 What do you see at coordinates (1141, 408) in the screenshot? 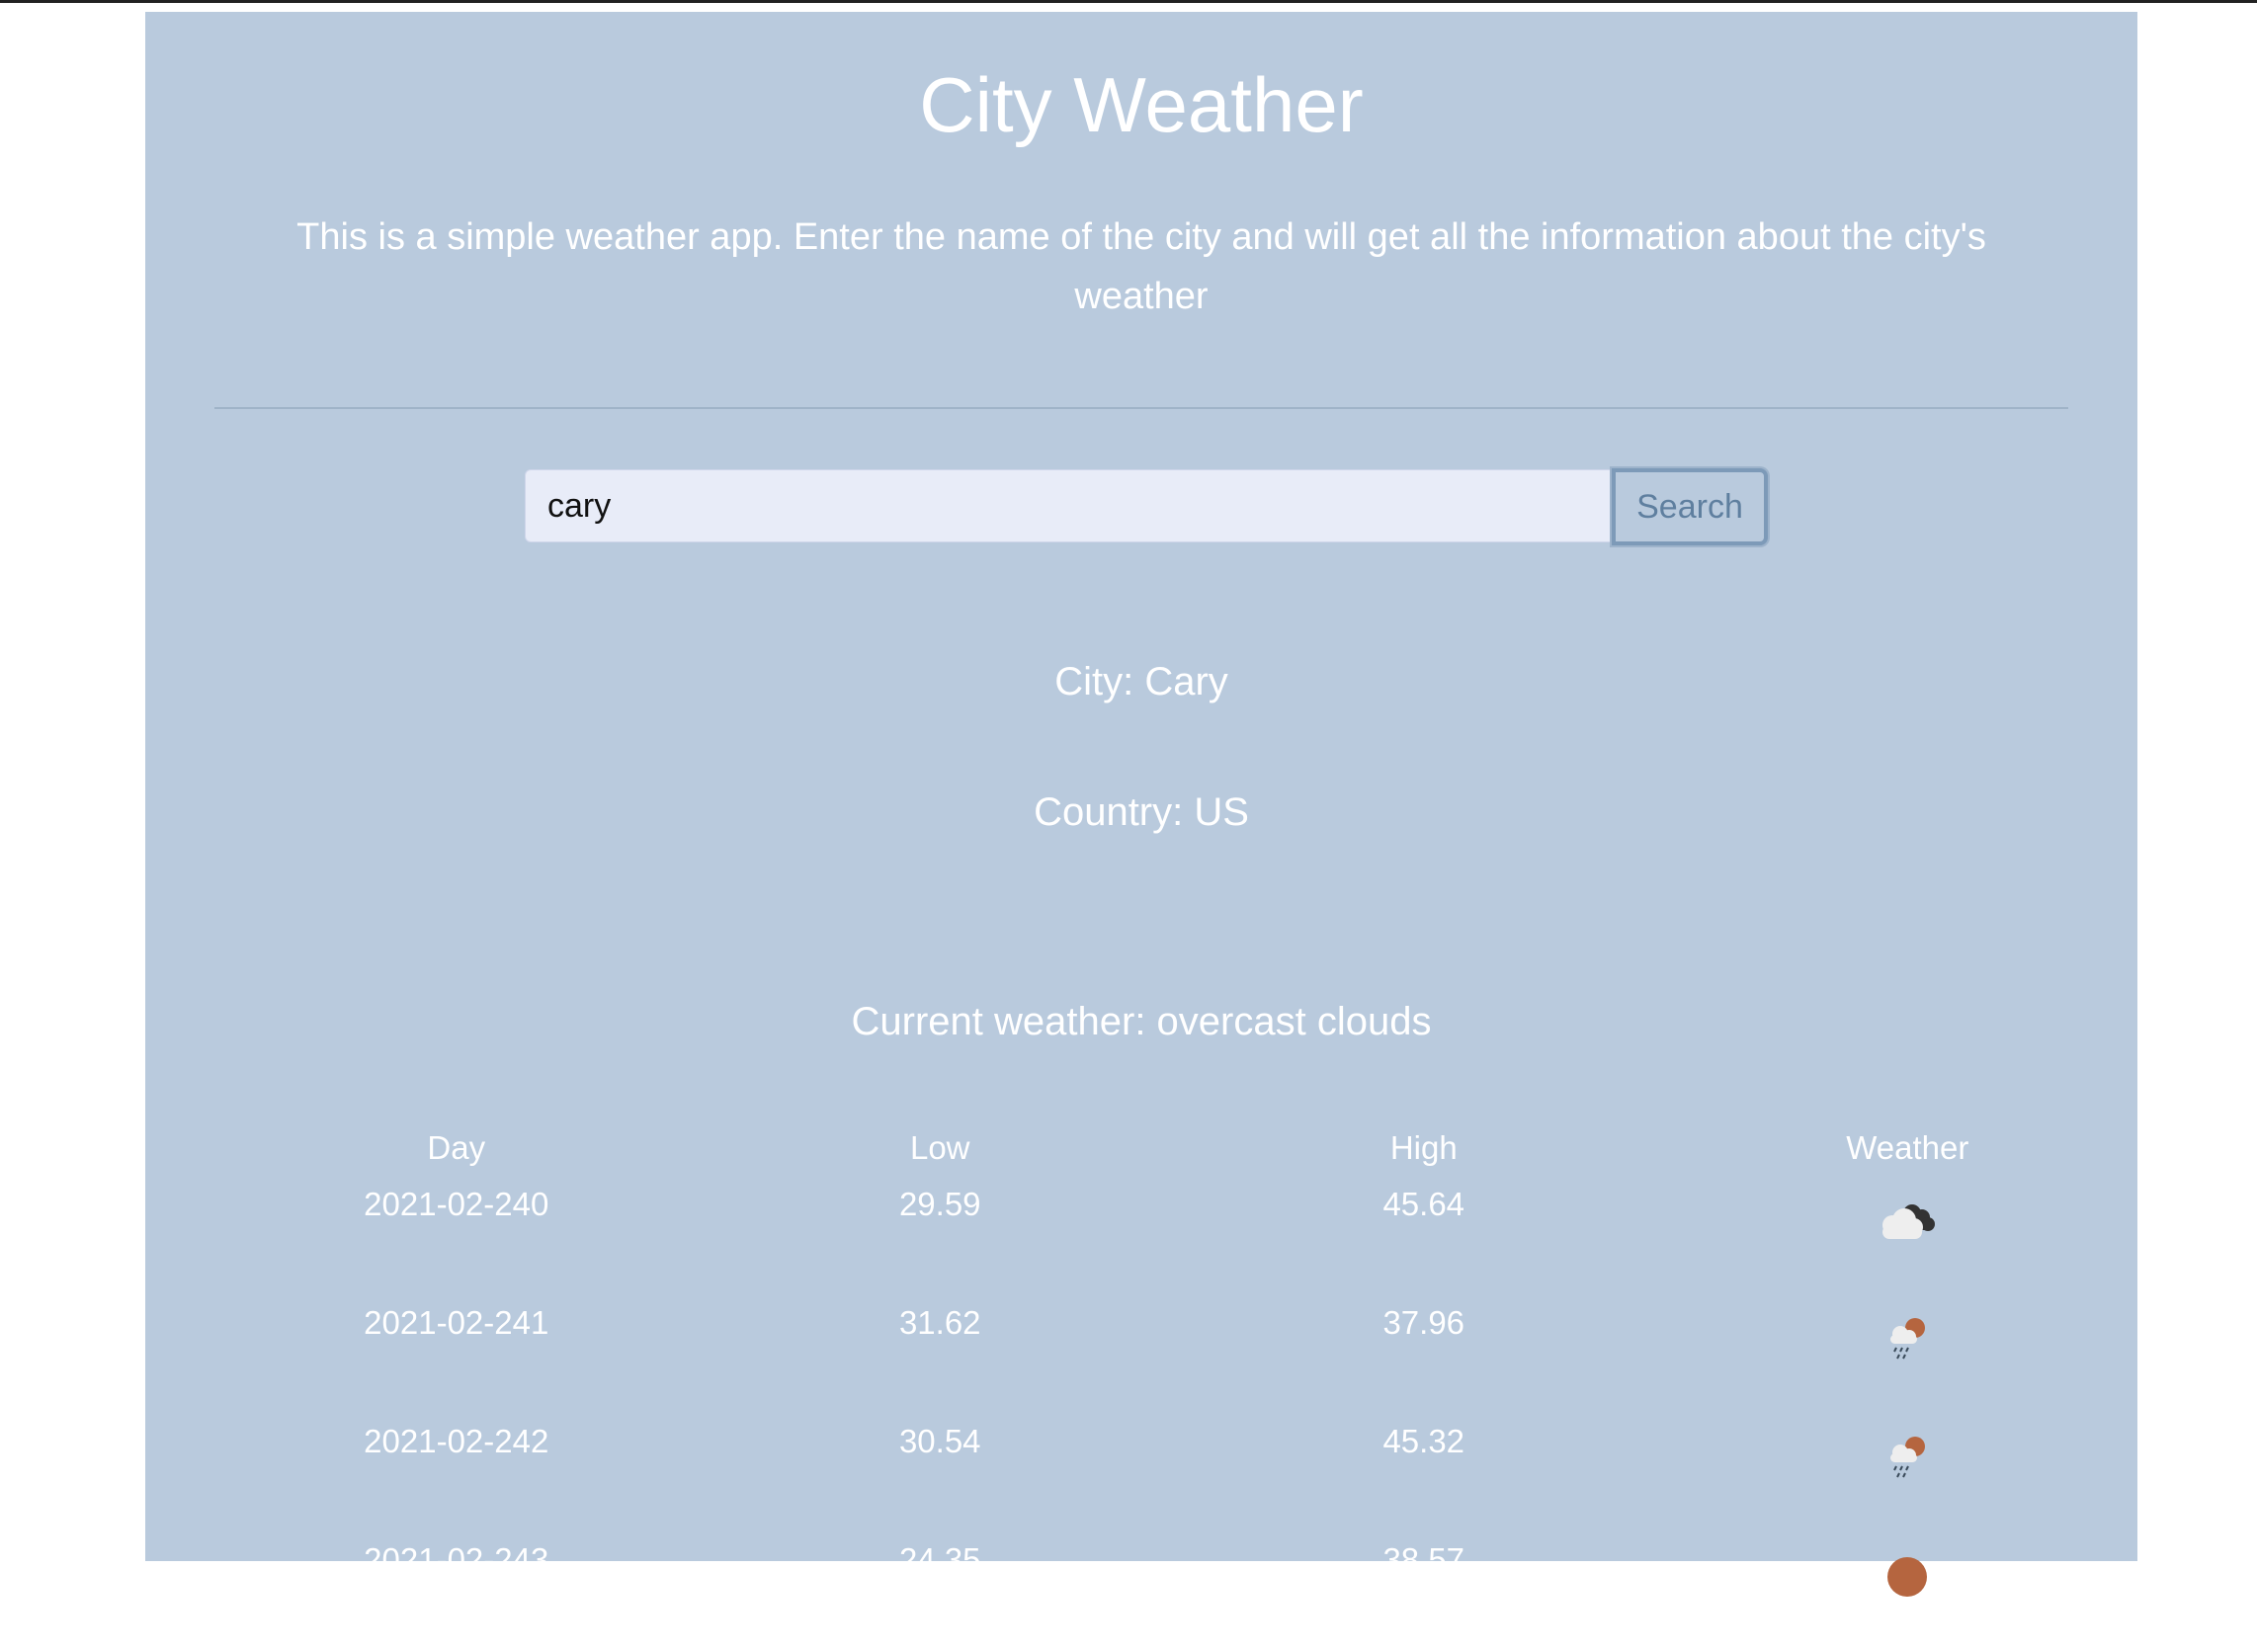
I see `divider` at bounding box center [1141, 408].